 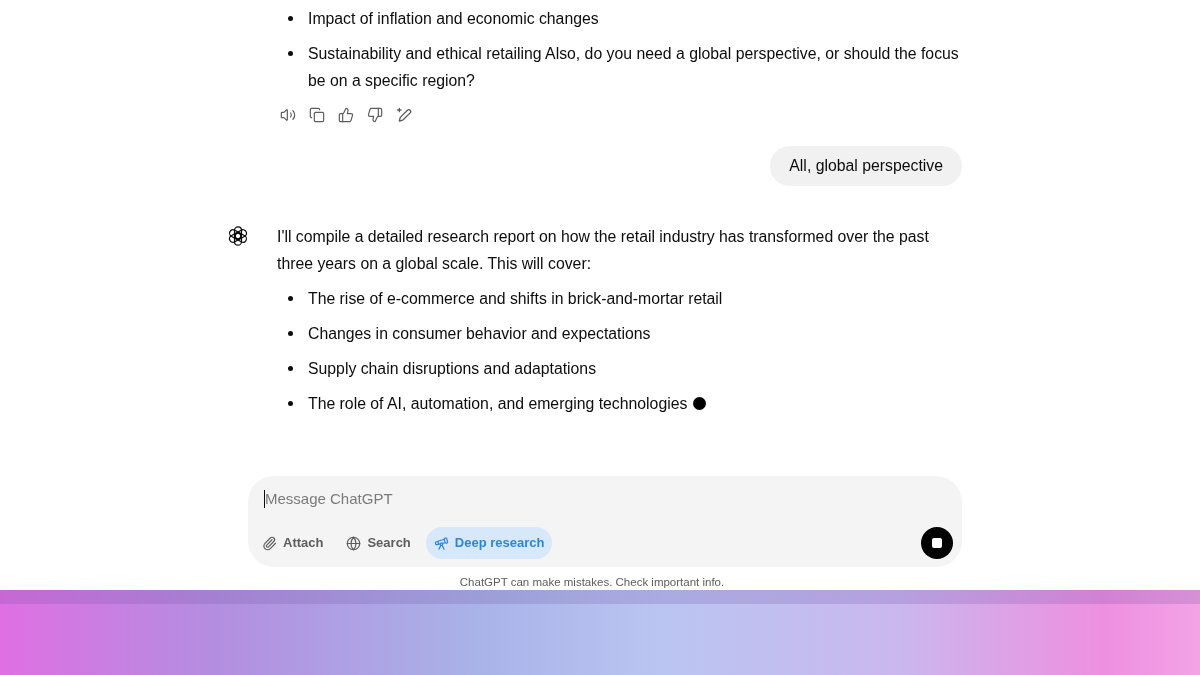 What do you see at coordinates (592, 582) in the screenshot?
I see `disclaimer-text: ChatGPT can make mistakes. Check important info.` at bounding box center [592, 582].